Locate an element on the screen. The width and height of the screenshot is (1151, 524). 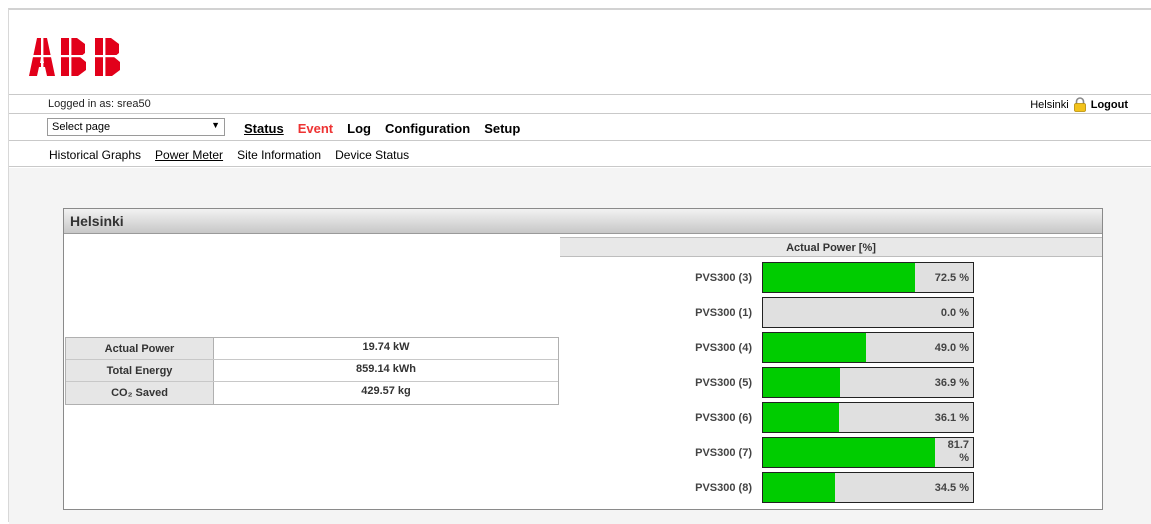
nav-configuration: Configuration is located at coordinates (427, 128).